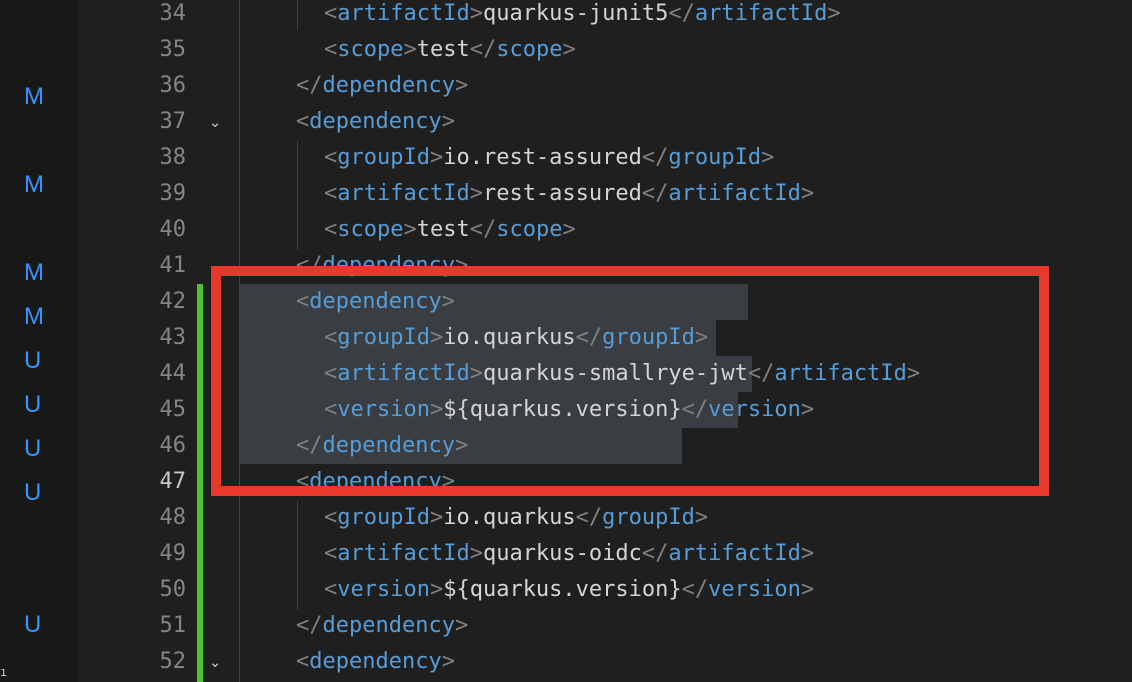 This screenshot has height=682, width=1132. What do you see at coordinates (39, 341) in the screenshot?
I see `scm-decoration-panel: M M M M U U U U U` at bounding box center [39, 341].